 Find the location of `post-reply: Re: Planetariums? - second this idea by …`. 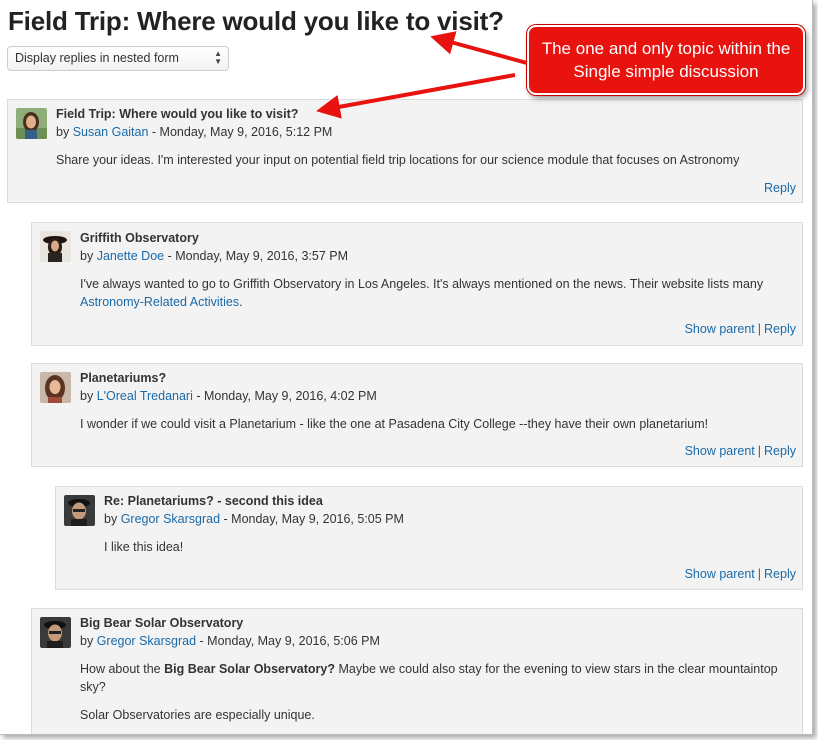

post-reply: Re: Planetariums? - second this idea by … is located at coordinates (429, 538).